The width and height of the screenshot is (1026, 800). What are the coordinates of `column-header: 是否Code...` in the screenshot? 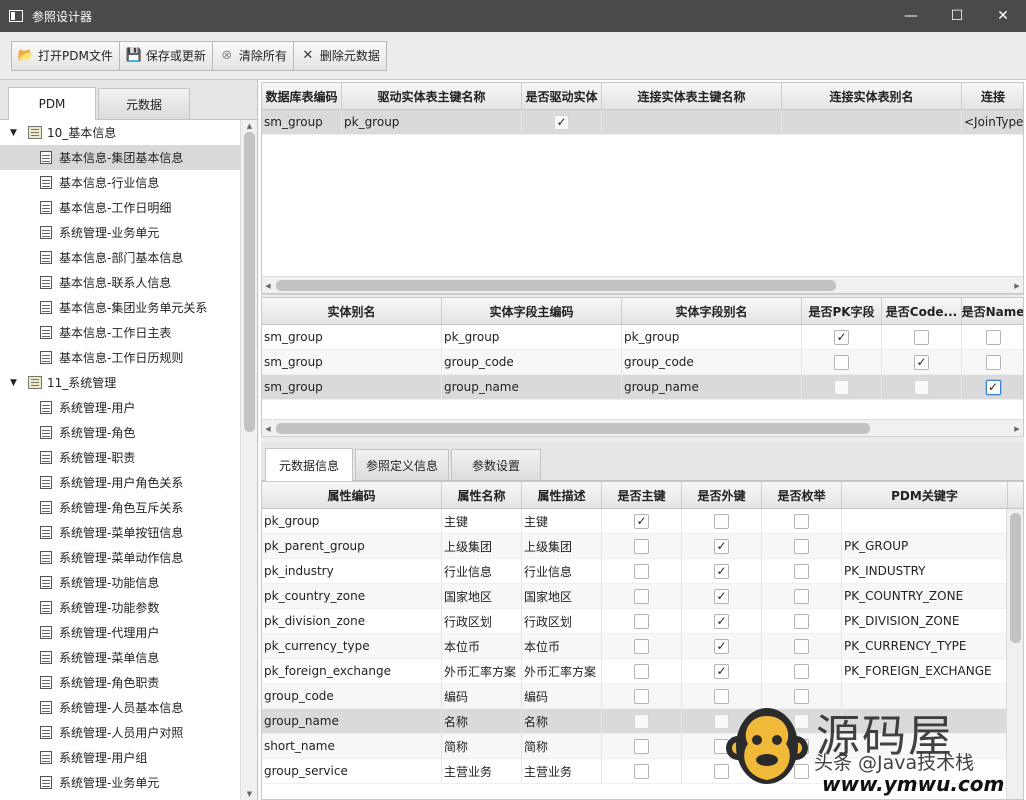 It's located at (922, 311).